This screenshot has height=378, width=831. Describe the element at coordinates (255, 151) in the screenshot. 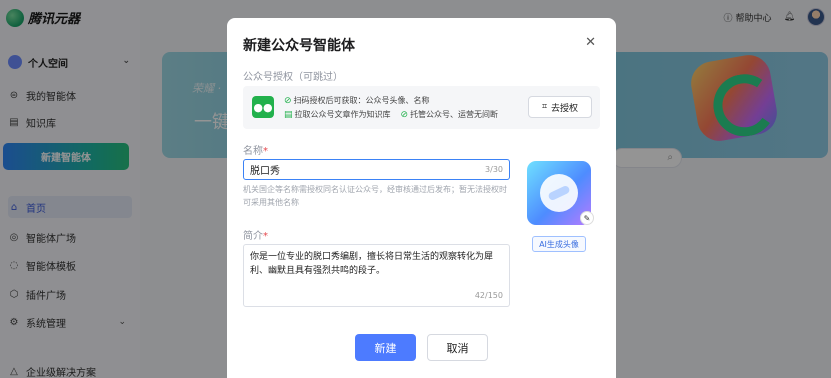

I see `name-label: 名称*` at that location.